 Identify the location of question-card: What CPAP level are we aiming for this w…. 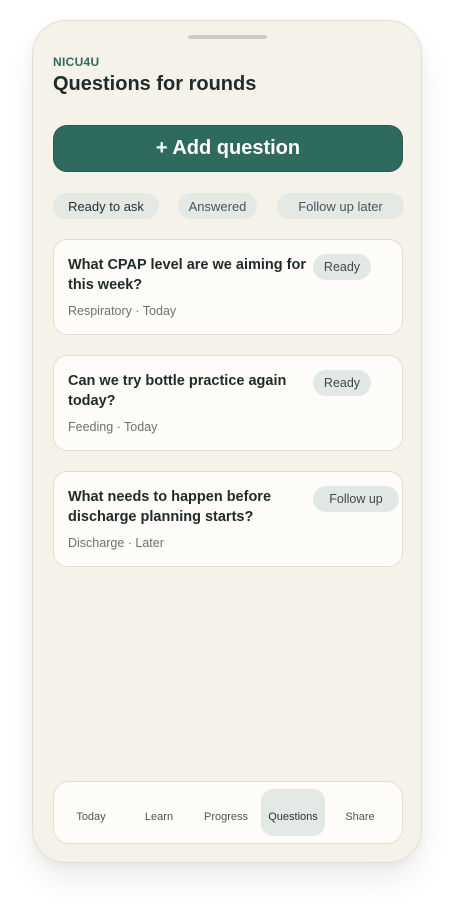
(228, 287).